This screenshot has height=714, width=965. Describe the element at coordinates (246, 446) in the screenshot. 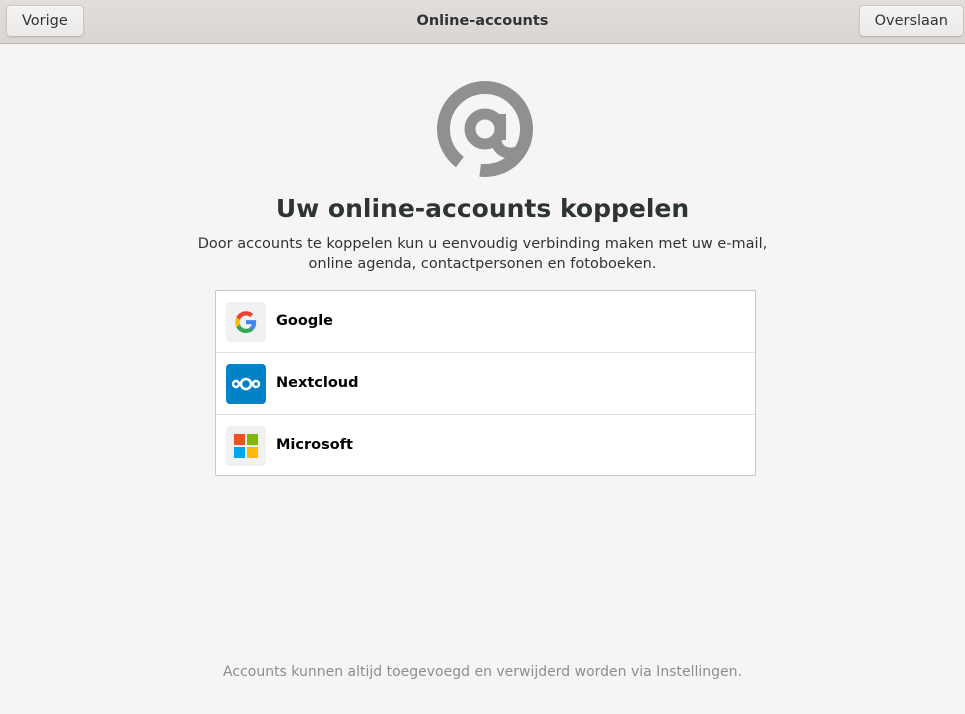

I see `microsoft-icon` at that location.